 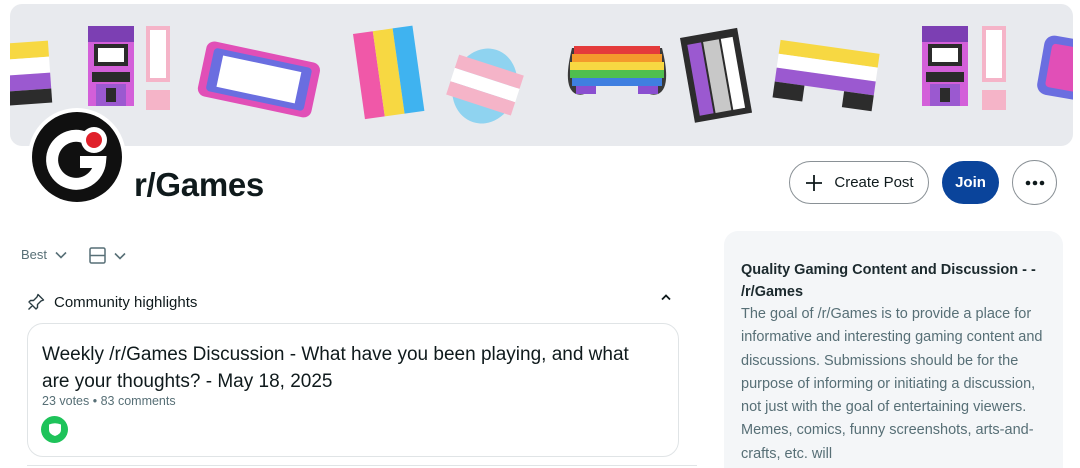 I want to click on plus-icon, so click(x=814, y=182).